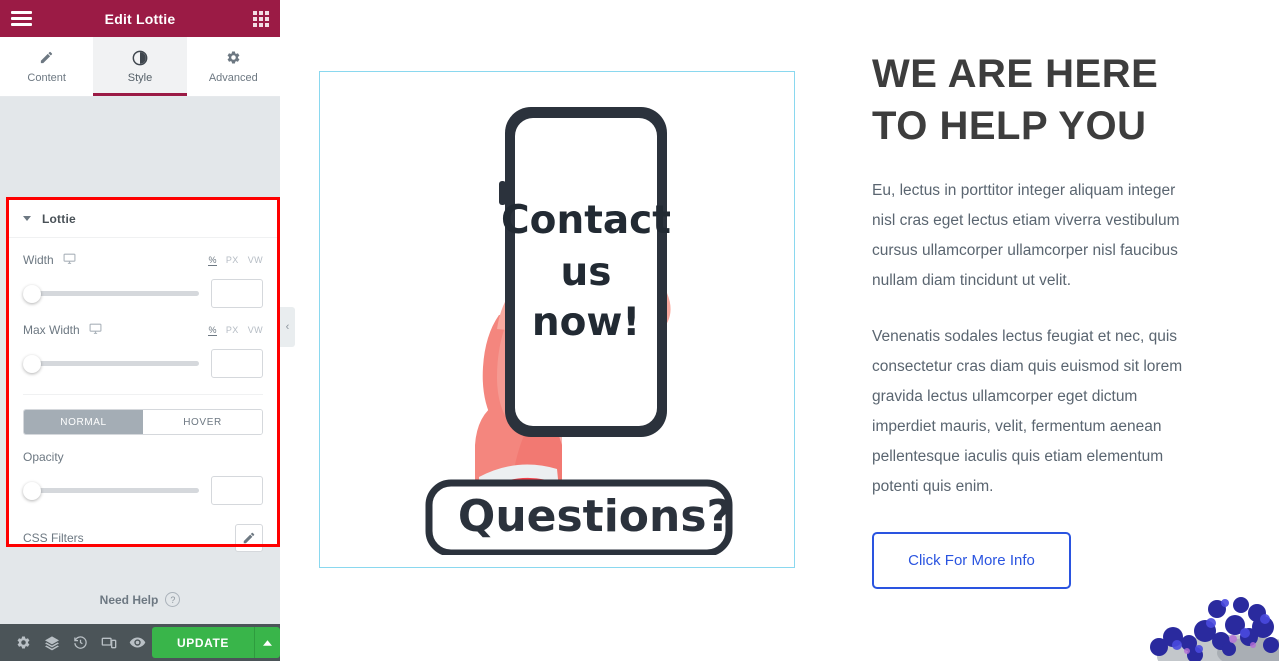 The height and width of the screenshot is (661, 1279). I want to click on state-tab-hover: HOVER, so click(202, 422).